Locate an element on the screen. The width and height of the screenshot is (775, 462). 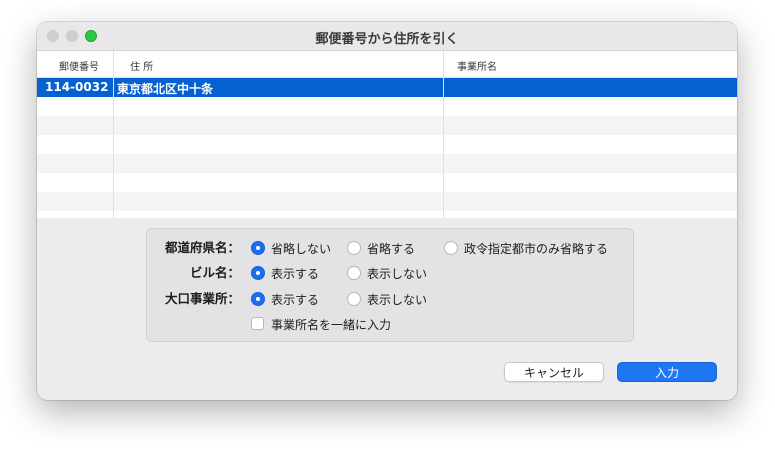
large-office-show-radio is located at coordinates (258, 299).